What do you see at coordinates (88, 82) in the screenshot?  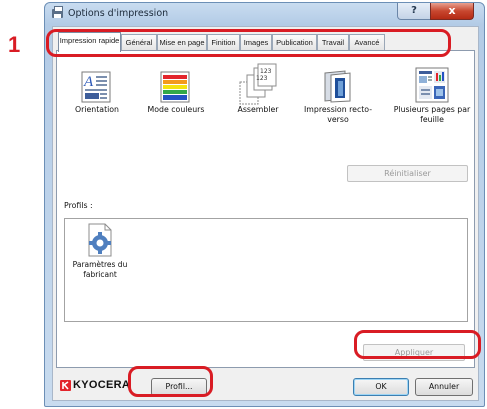 I see `svg-text: A` at bounding box center [88, 82].